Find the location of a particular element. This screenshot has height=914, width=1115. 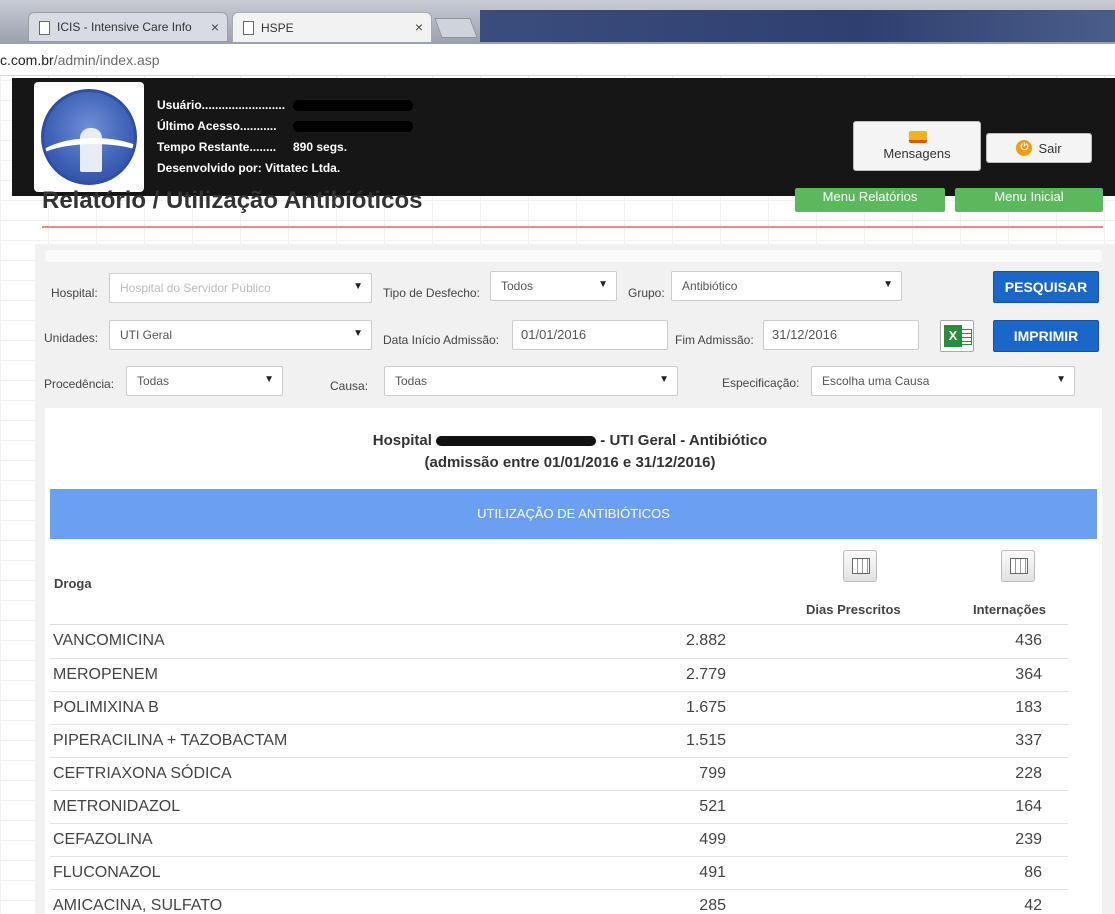

units-select: UTI Geral ▼ is located at coordinates (240, 335).